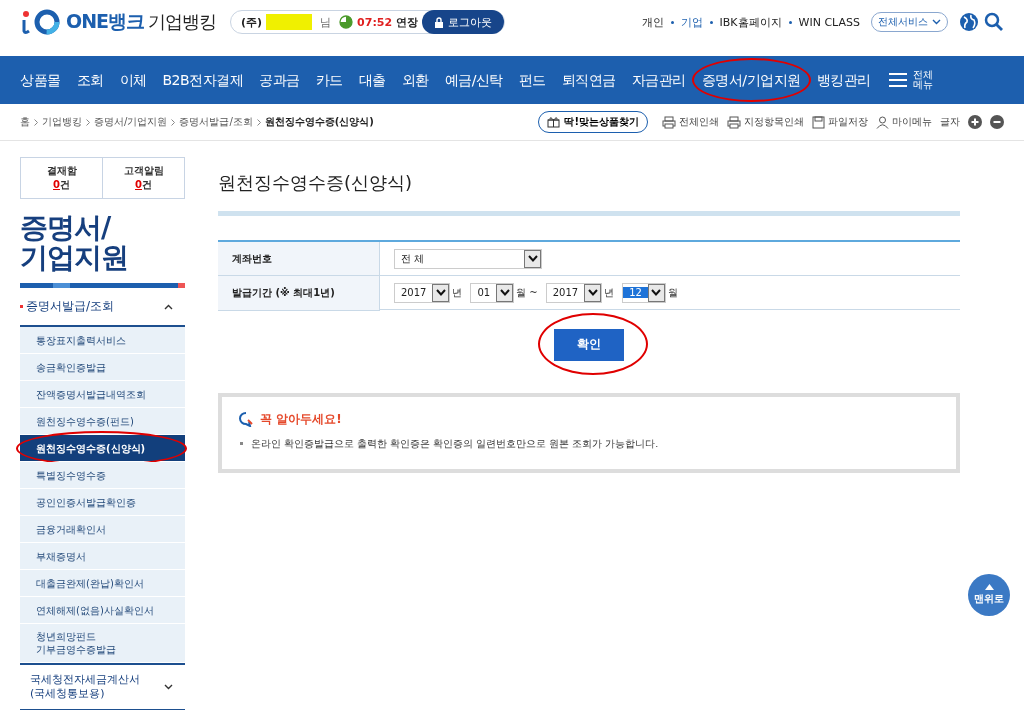 The height and width of the screenshot is (713, 1024). What do you see at coordinates (750, 22) in the screenshot?
I see `header-link: IBK홈페이지` at bounding box center [750, 22].